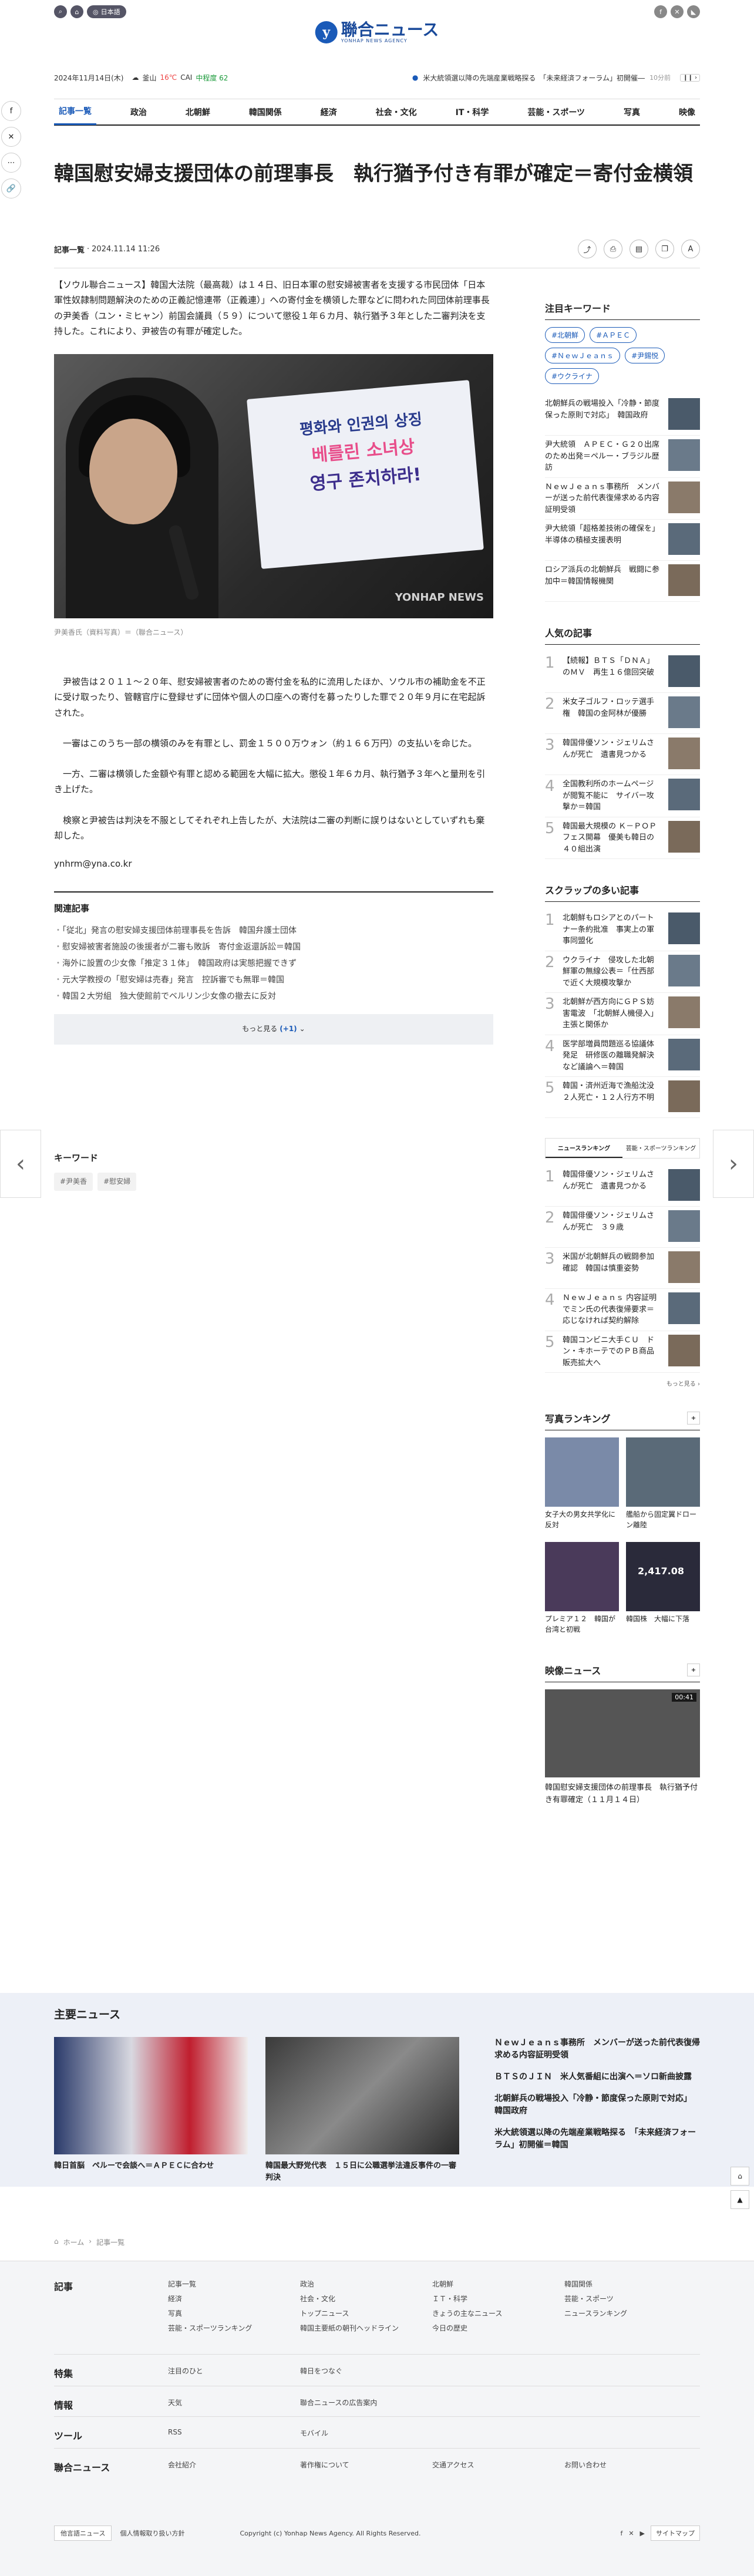 The width and height of the screenshot is (754, 2576). What do you see at coordinates (622, 1056) in the screenshot?
I see `list-item: 4 医学部増員問題巡る協議体発足 研修医の離職発解決など議論へ＝韓国` at bounding box center [622, 1056].